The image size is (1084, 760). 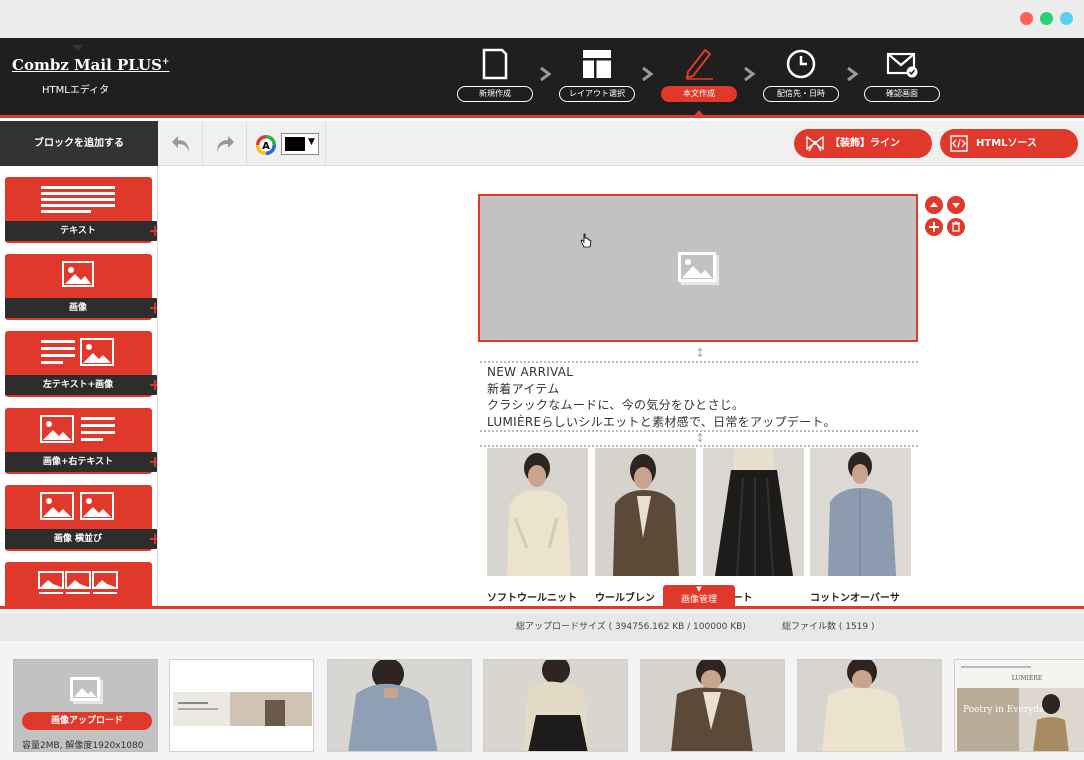 I want to click on arrow-up-icon, so click(x=934, y=204).